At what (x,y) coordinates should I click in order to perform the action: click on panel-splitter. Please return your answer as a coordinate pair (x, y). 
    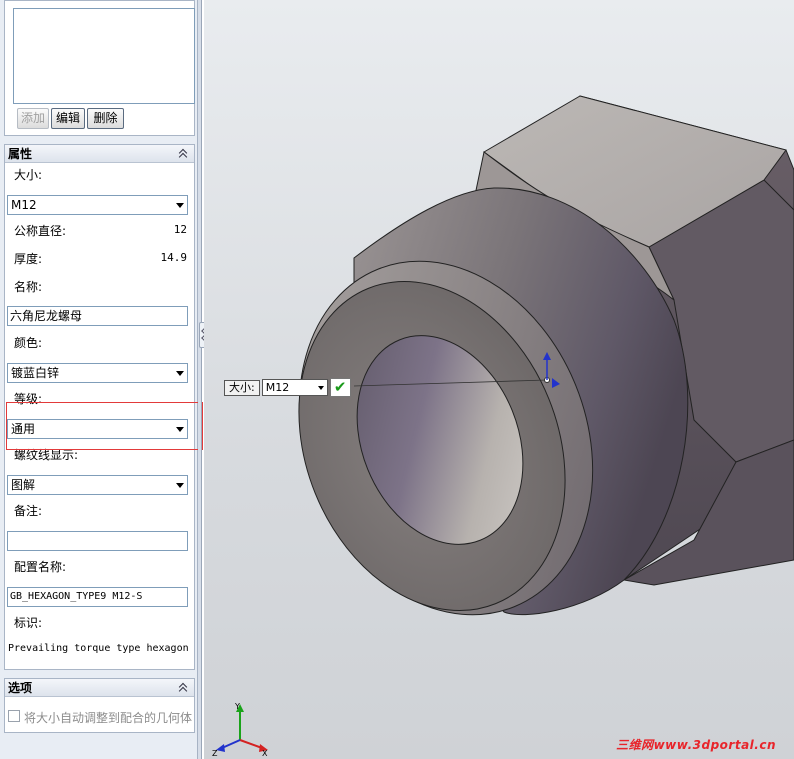
    Looking at the image, I should click on (200, 379).